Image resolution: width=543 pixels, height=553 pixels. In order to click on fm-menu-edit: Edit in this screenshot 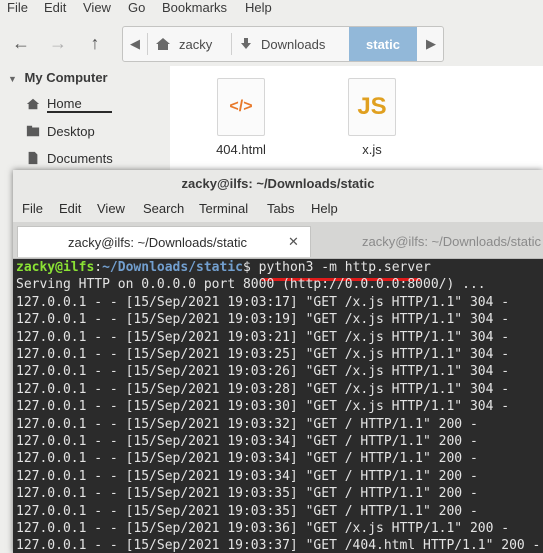, I will do `click(55, 7)`.